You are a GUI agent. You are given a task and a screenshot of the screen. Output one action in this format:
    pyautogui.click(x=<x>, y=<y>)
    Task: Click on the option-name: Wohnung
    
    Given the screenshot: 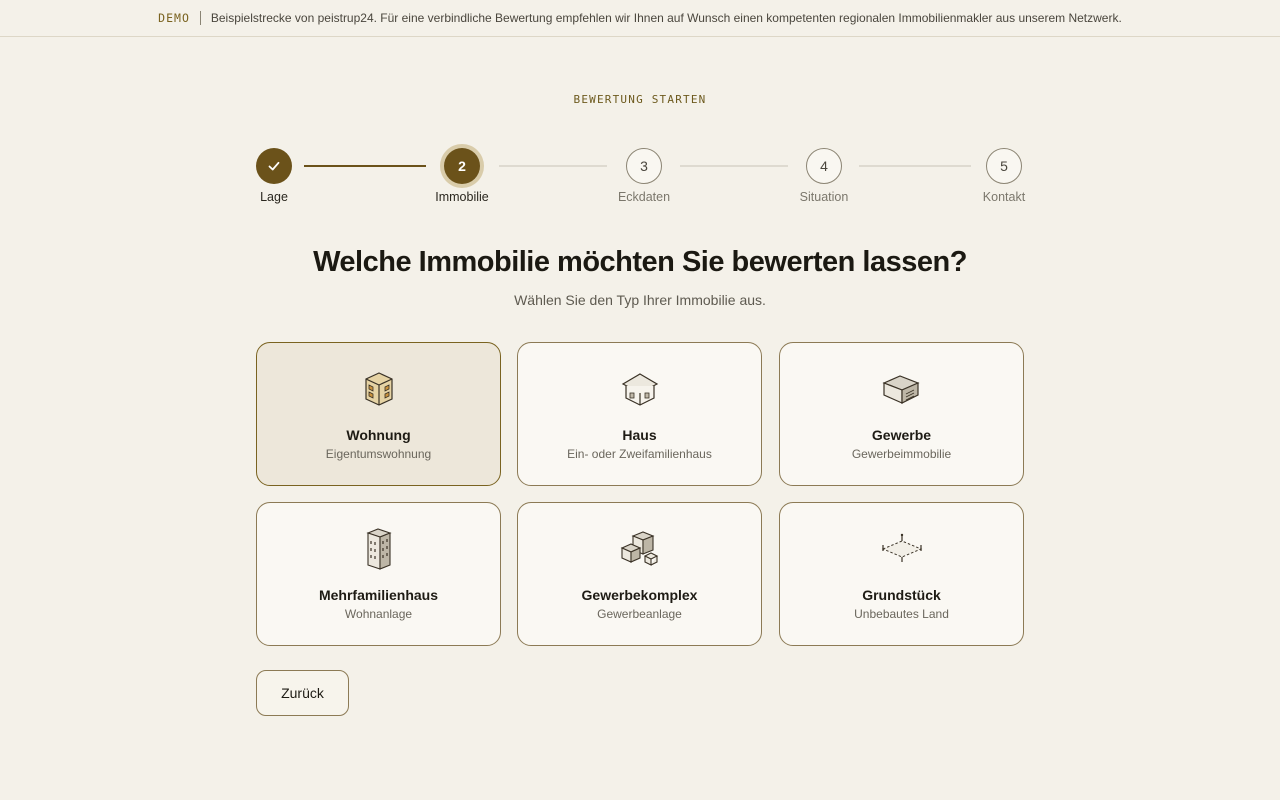 What is the action you would take?
    pyautogui.click(x=378, y=435)
    